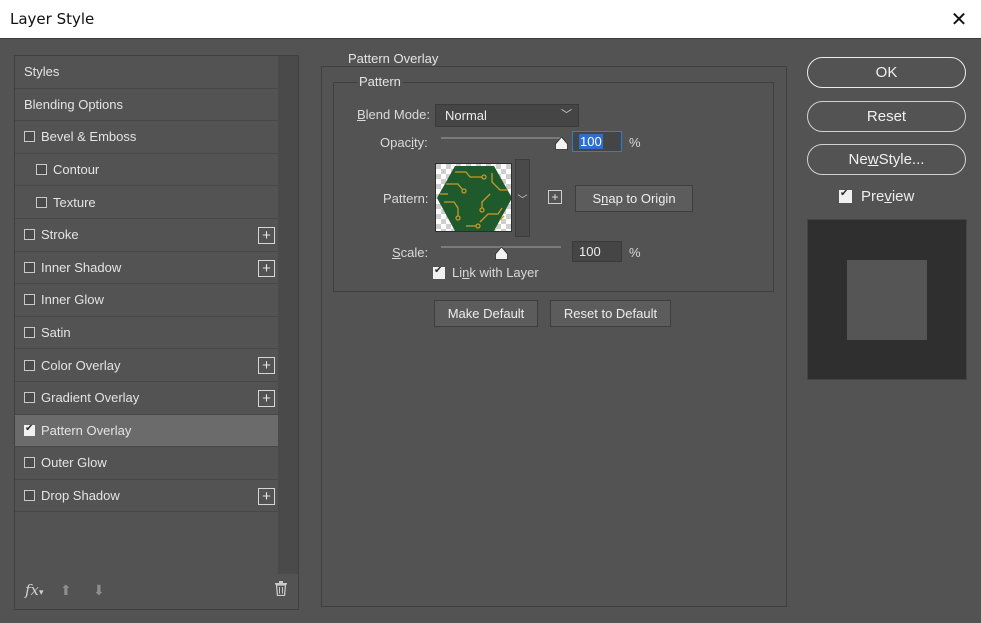 The height and width of the screenshot is (623, 981). What do you see at coordinates (147, 463) in the screenshot?
I see `style-item-outer-glow: Outer Glow` at bounding box center [147, 463].